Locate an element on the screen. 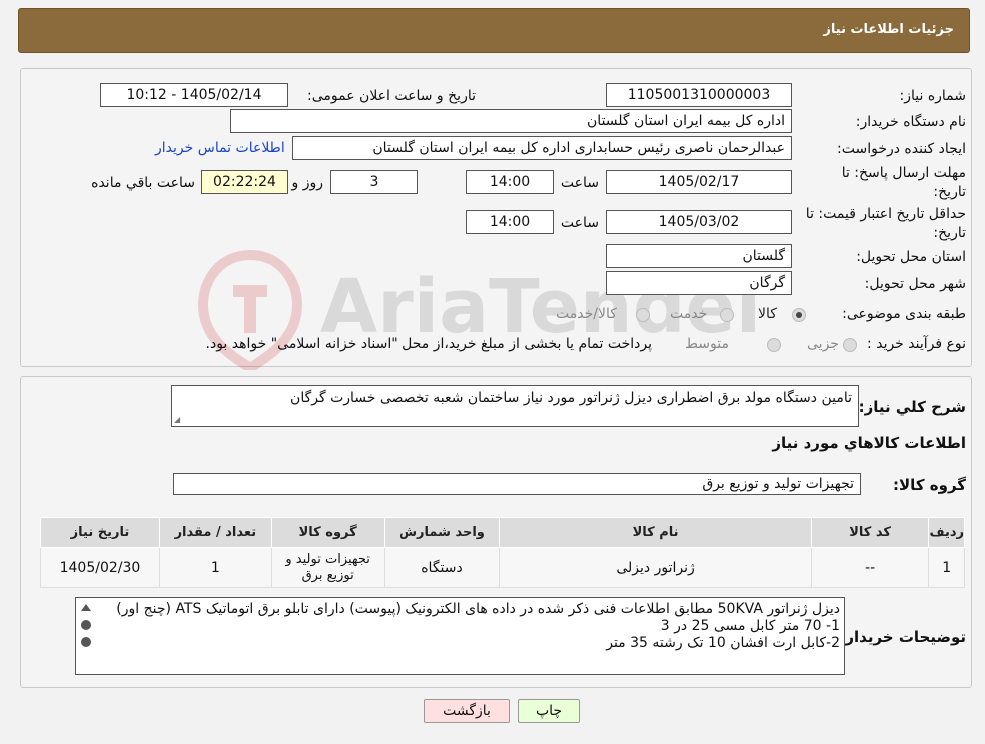 The width and height of the screenshot is (985, 744). category-option-service: خدمت is located at coordinates (689, 314).